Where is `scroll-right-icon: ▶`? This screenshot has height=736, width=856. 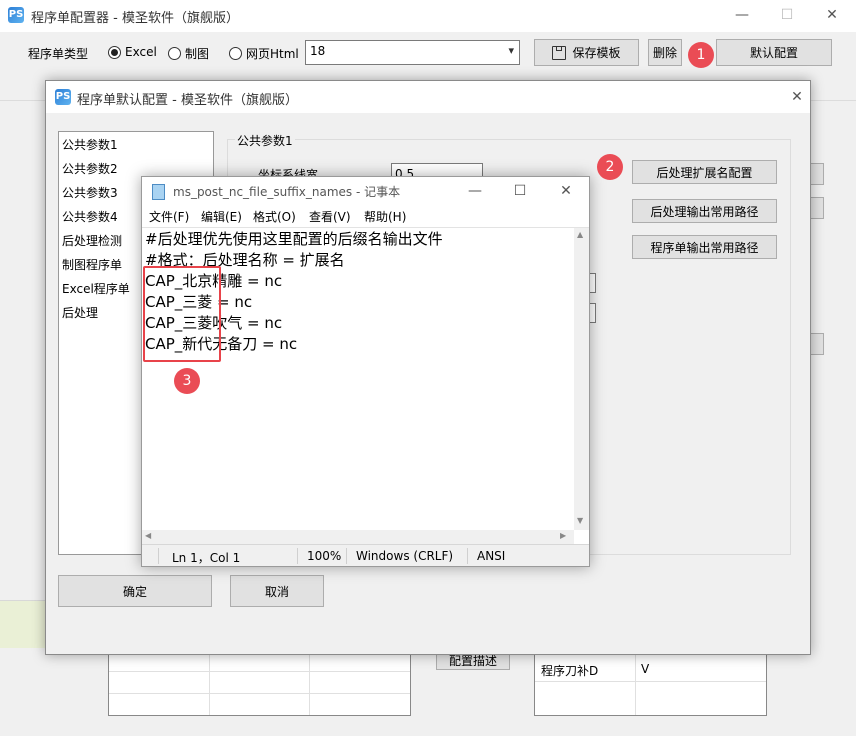 scroll-right-icon: ▶ is located at coordinates (563, 535).